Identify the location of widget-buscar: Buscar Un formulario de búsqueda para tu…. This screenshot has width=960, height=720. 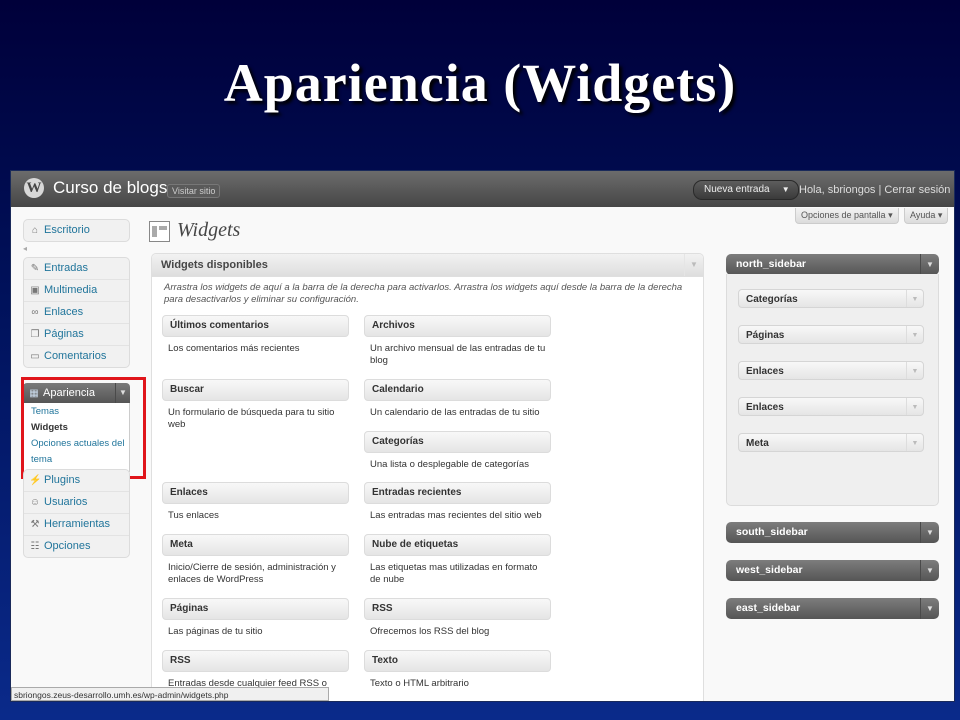
(255, 404).